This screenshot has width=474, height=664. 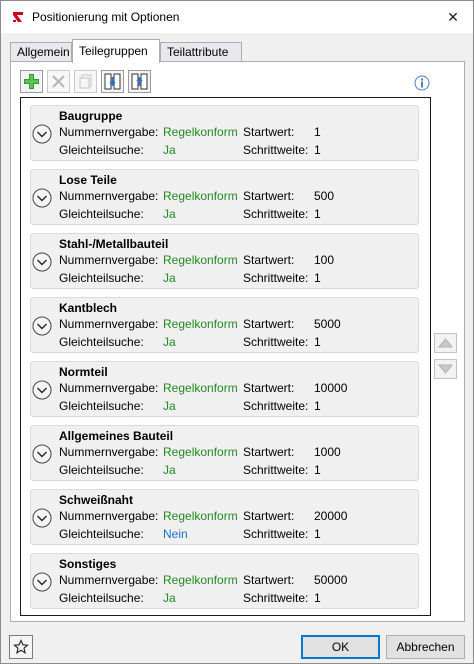 What do you see at coordinates (175, 534) in the screenshot?
I see `gleichteilsuche-value: Nein` at bounding box center [175, 534].